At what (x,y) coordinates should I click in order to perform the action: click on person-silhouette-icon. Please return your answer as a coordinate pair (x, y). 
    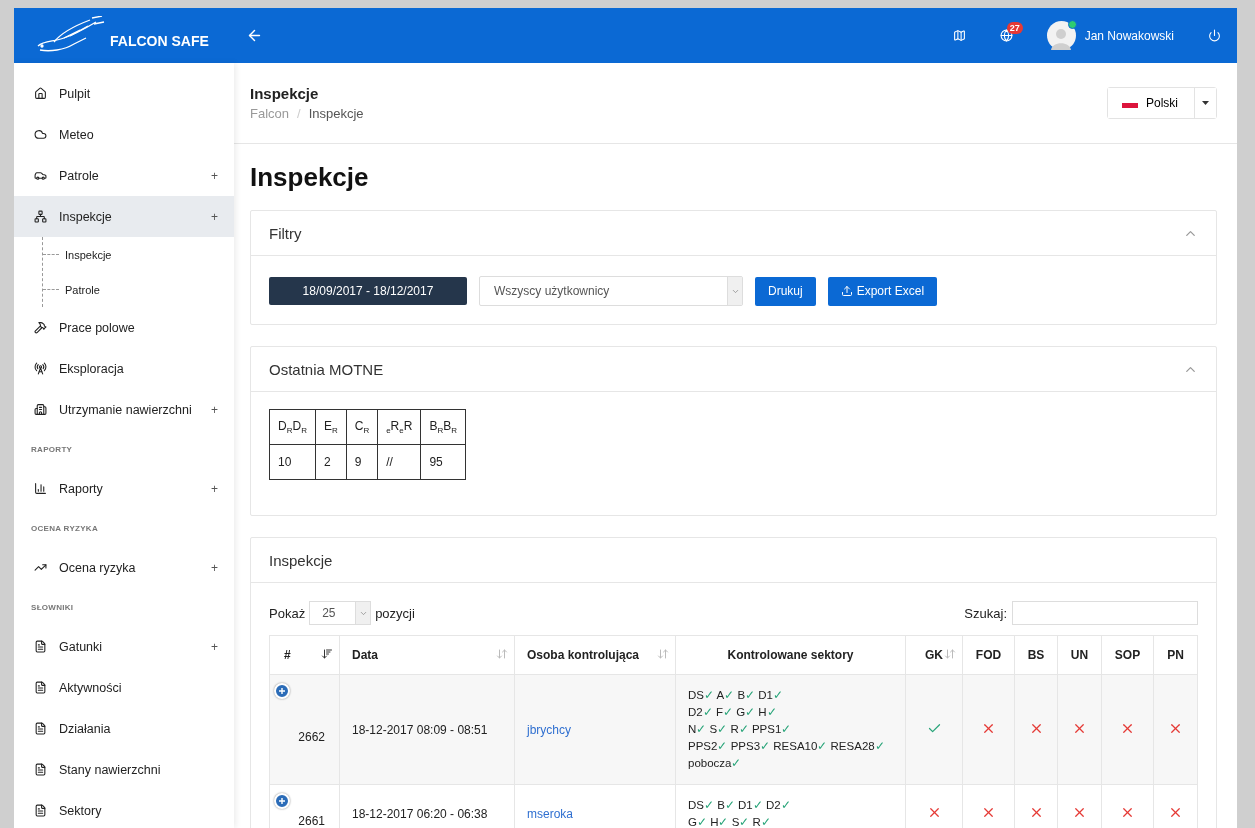
    Looking at the image, I should click on (1061, 38).